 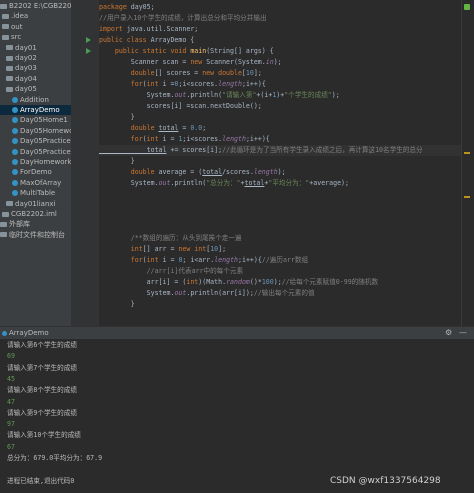 What do you see at coordinates (44, 120) in the screenshot?
I see `tree-item-label: Day05Home1` at bounding box center [44, 120].